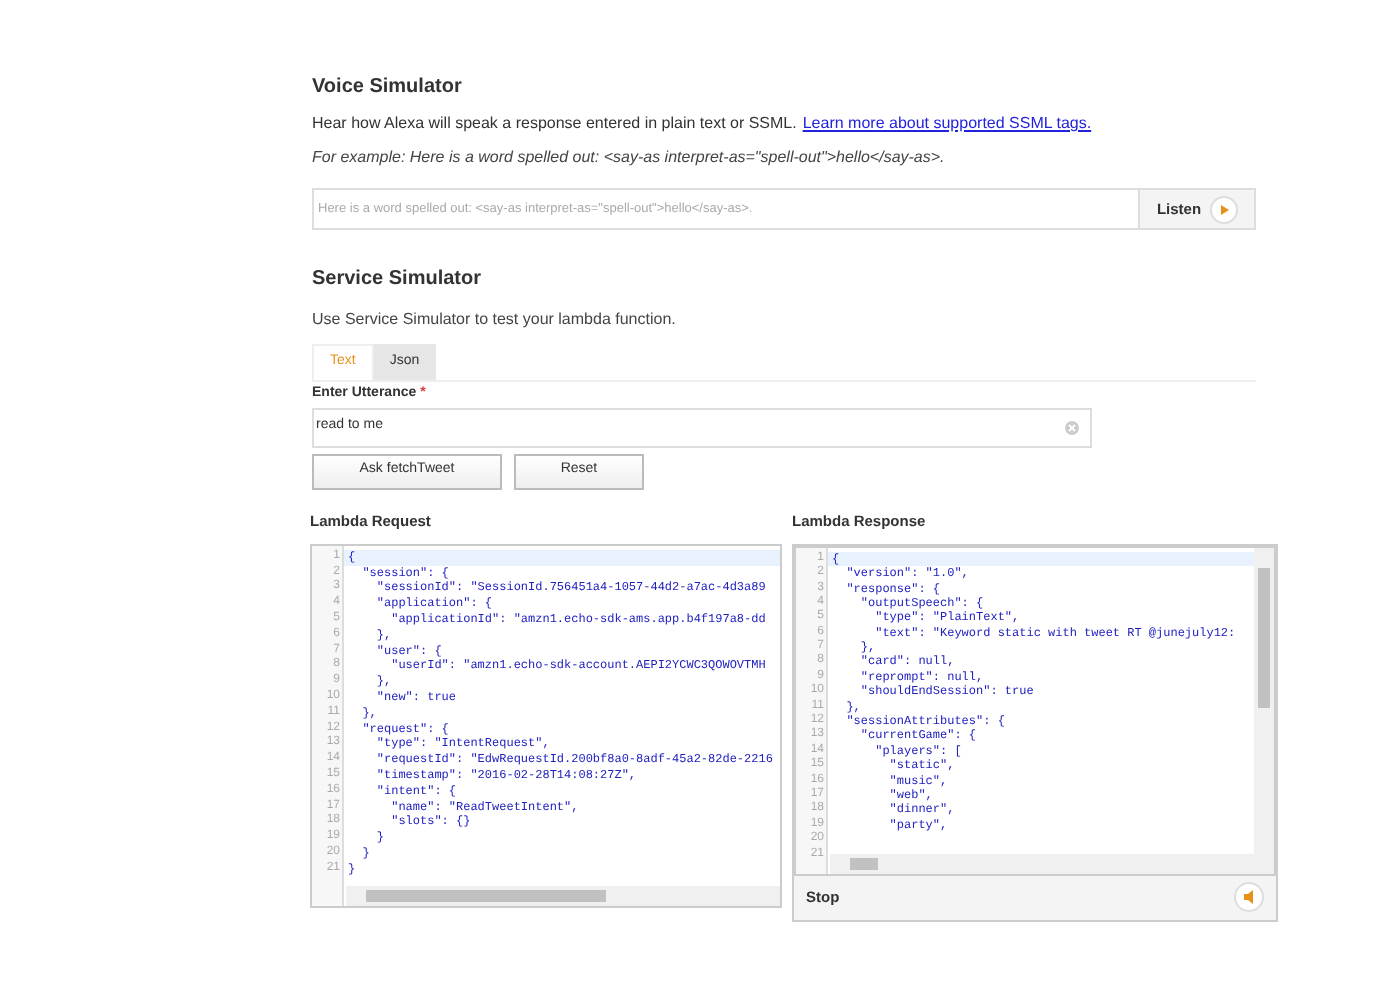  What do you see at coordinates (629, 158) in the screenshot?
I see `example-text: For example: Here is a word spelled out: <say-as interpret-as="spell-out">hello</say-as>.` at bounding box center [629, 158].